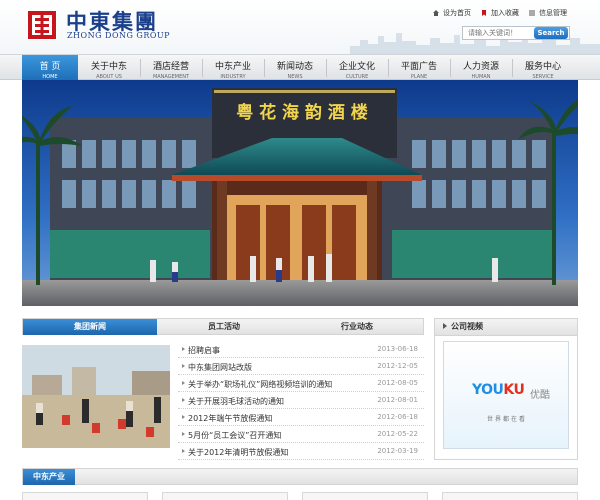  Describe the element at coordinates (238, 452) in the screenshot. I see `news-title: 关于2012年清明节放假通知` at that location.